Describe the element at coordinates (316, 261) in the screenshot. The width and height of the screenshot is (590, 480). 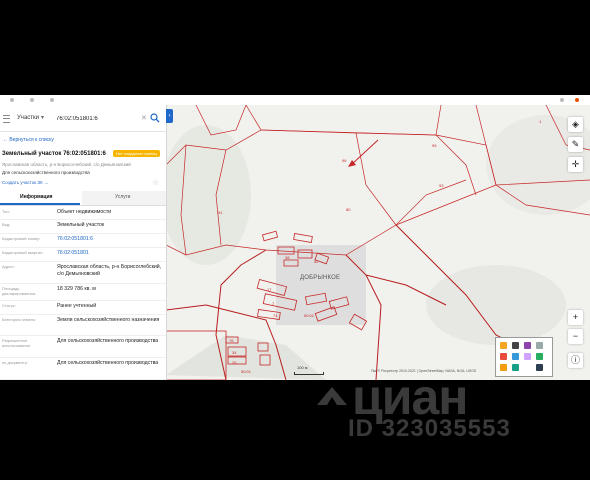
I see `svg-text: 52` at that location.